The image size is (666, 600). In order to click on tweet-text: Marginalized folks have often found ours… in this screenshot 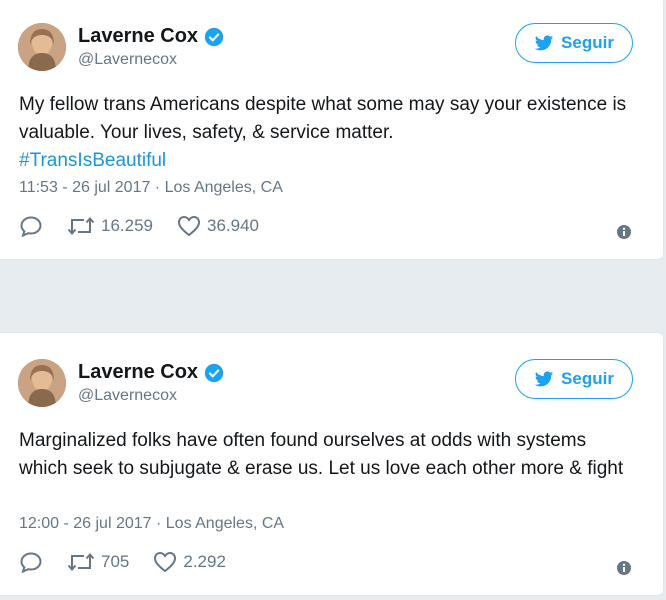, I will do `click(329, 455)`.